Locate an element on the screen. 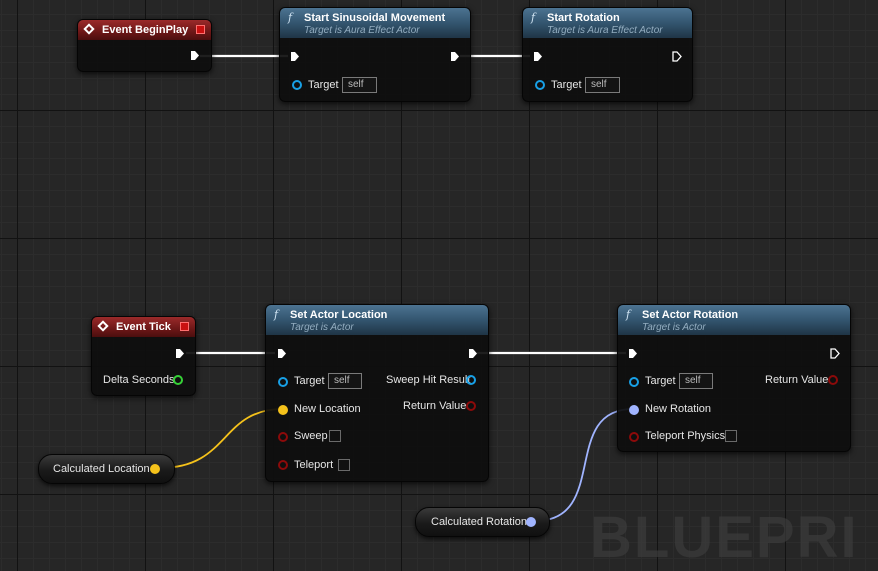 This screenshot has height=571, width=878. new-location-label: New Location is located at coordinates (327, 409).